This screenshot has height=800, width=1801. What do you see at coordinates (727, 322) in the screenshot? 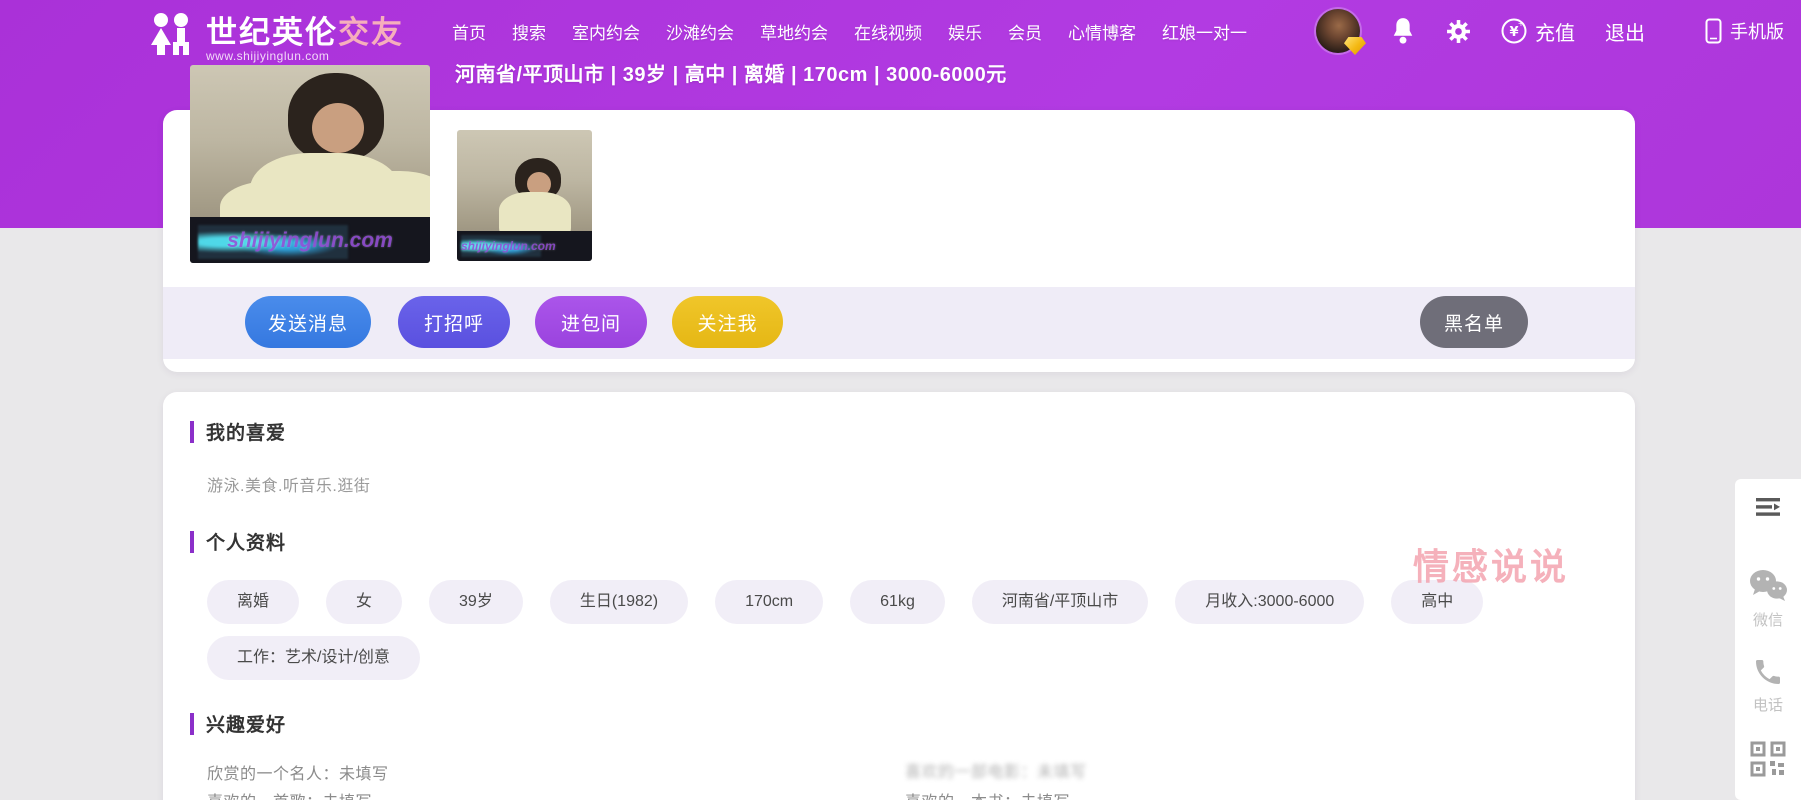
I see `follow-me-button: 关注我` at bounding box center [727, 322].